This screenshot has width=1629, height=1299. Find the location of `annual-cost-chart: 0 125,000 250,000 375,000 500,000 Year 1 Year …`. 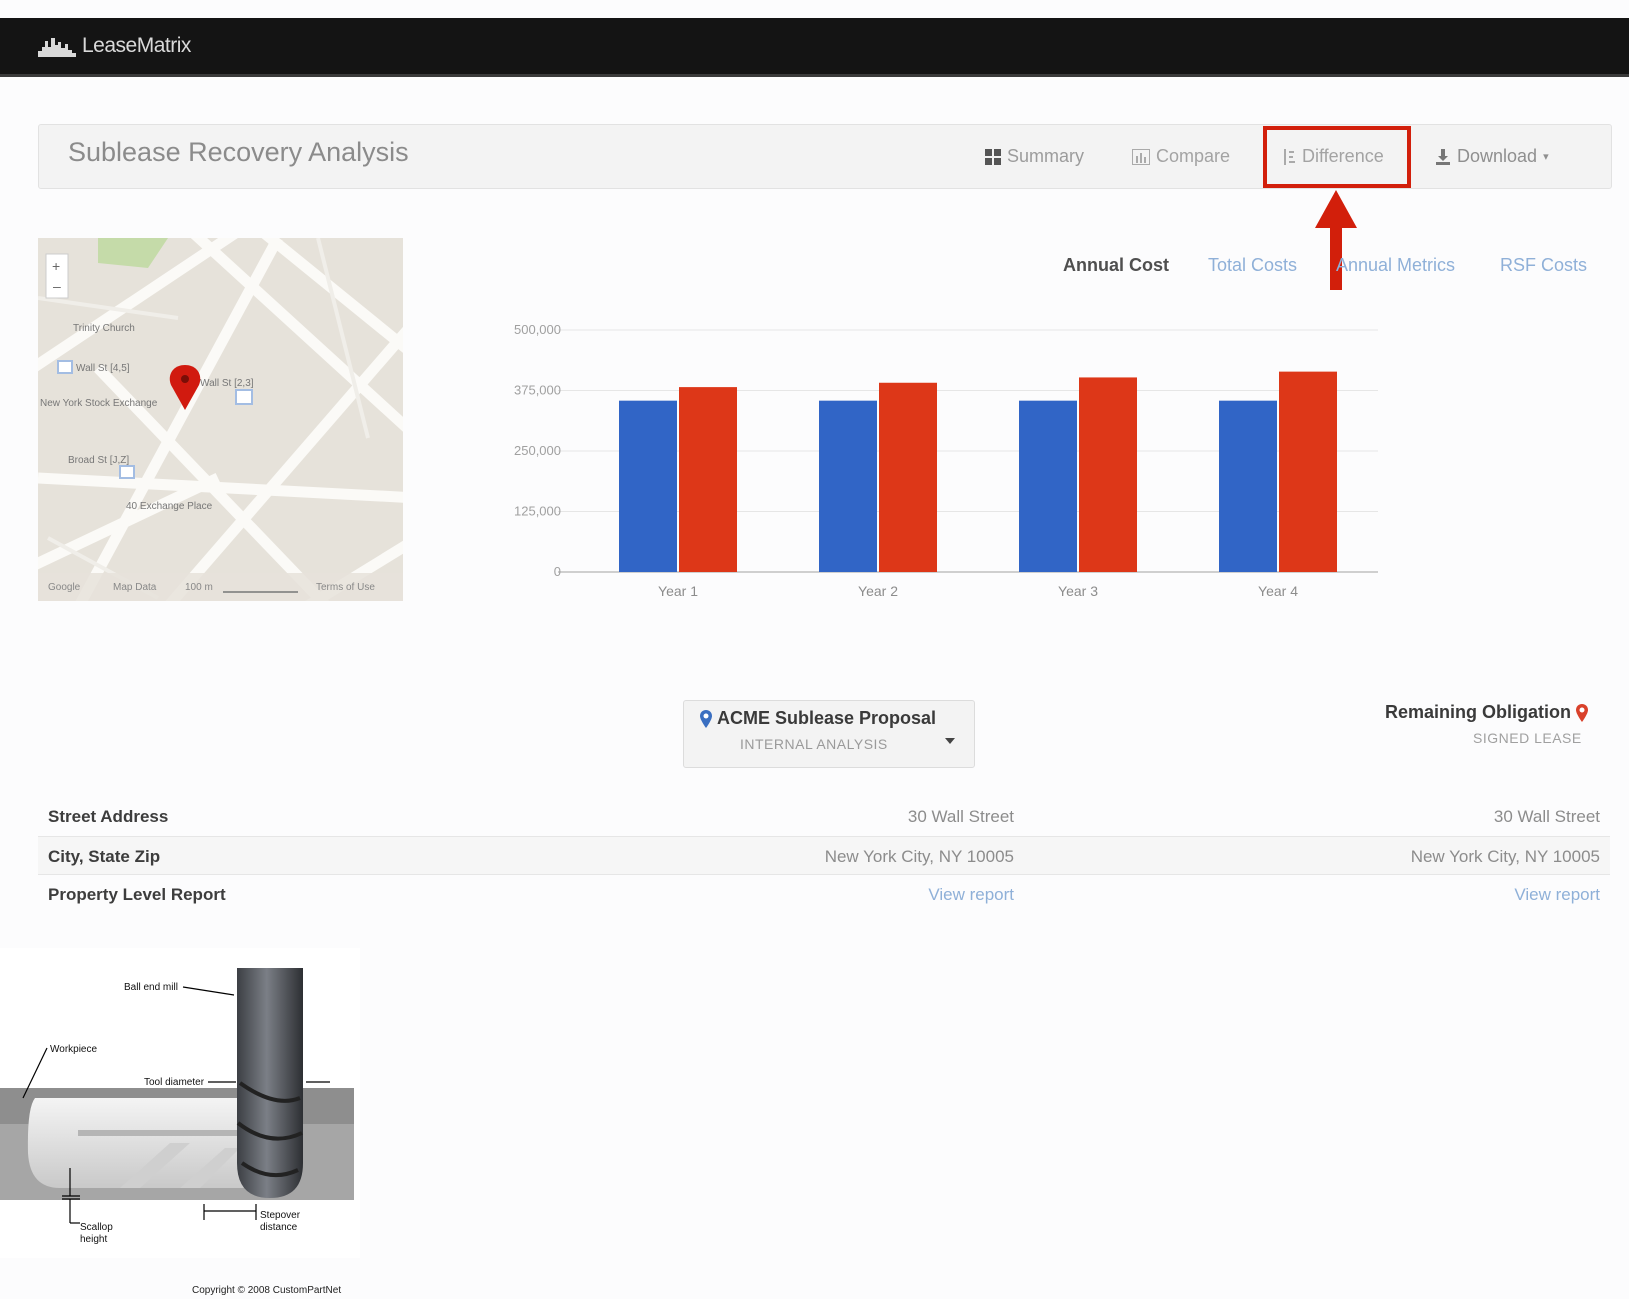

annual-cost-chart: 0 125,000 250,000 375,000 500,000 Year 1 Year … is located at coordinates (946, 460).